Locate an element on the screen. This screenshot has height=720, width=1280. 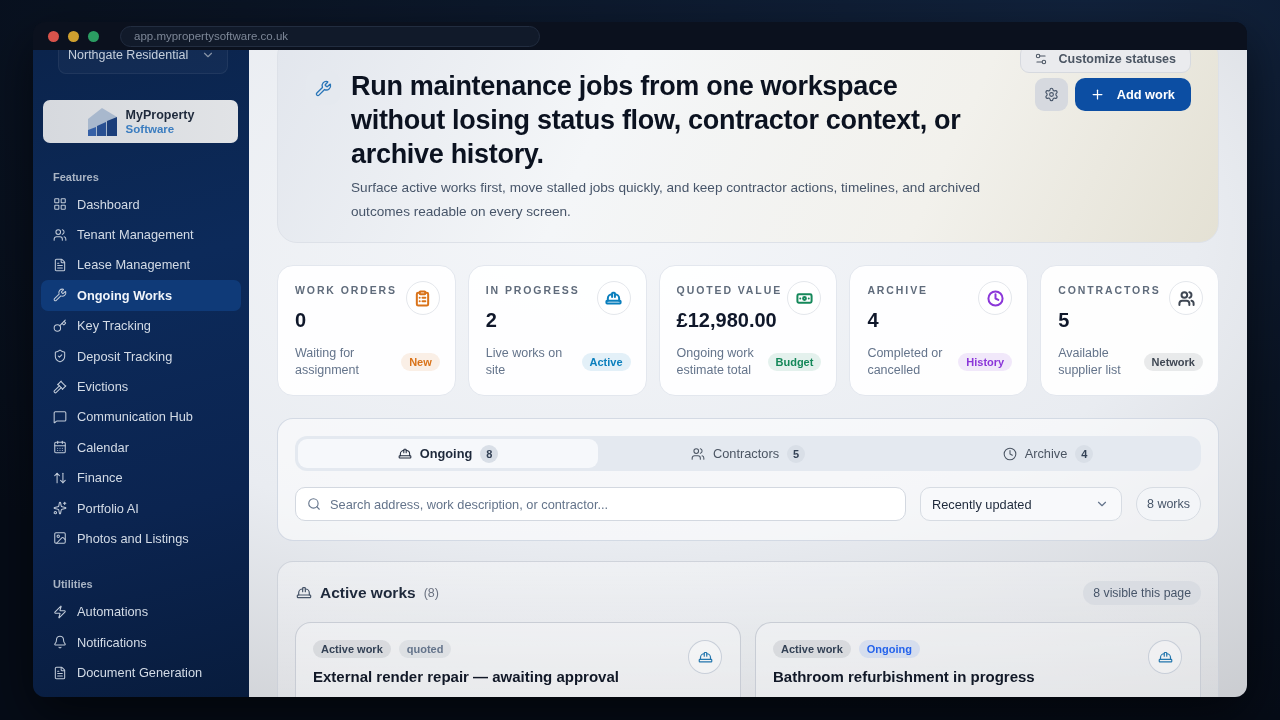
section-heading: Utilities is located at coordinates (73, 584).